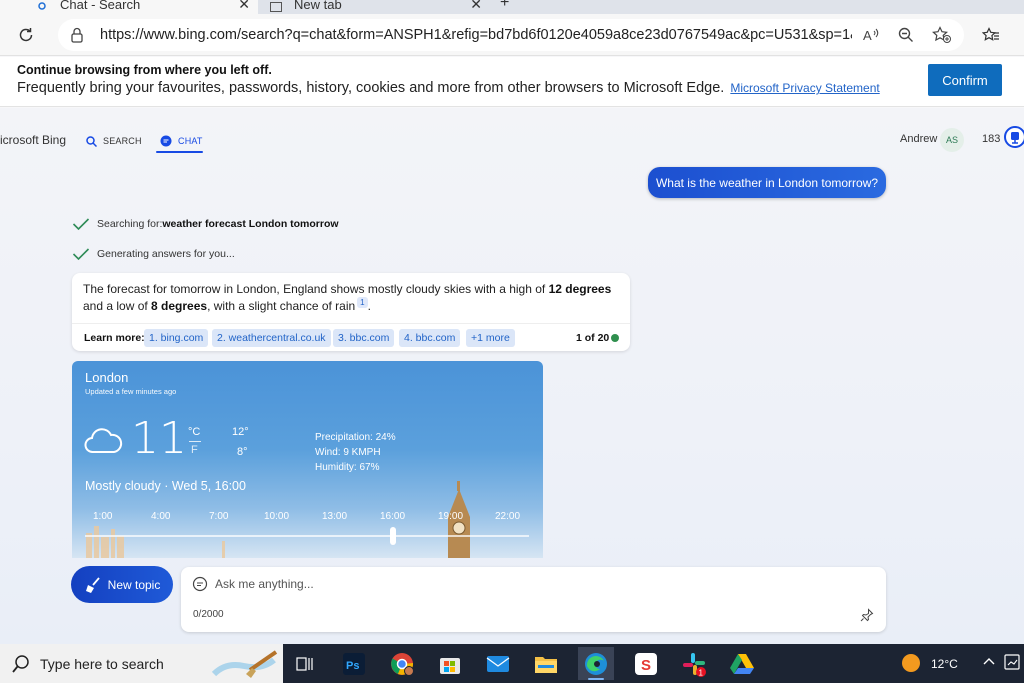  Describe the element at coordinates (190, 141) in the screenshot. I see `tab-label: CHAT` at that location.